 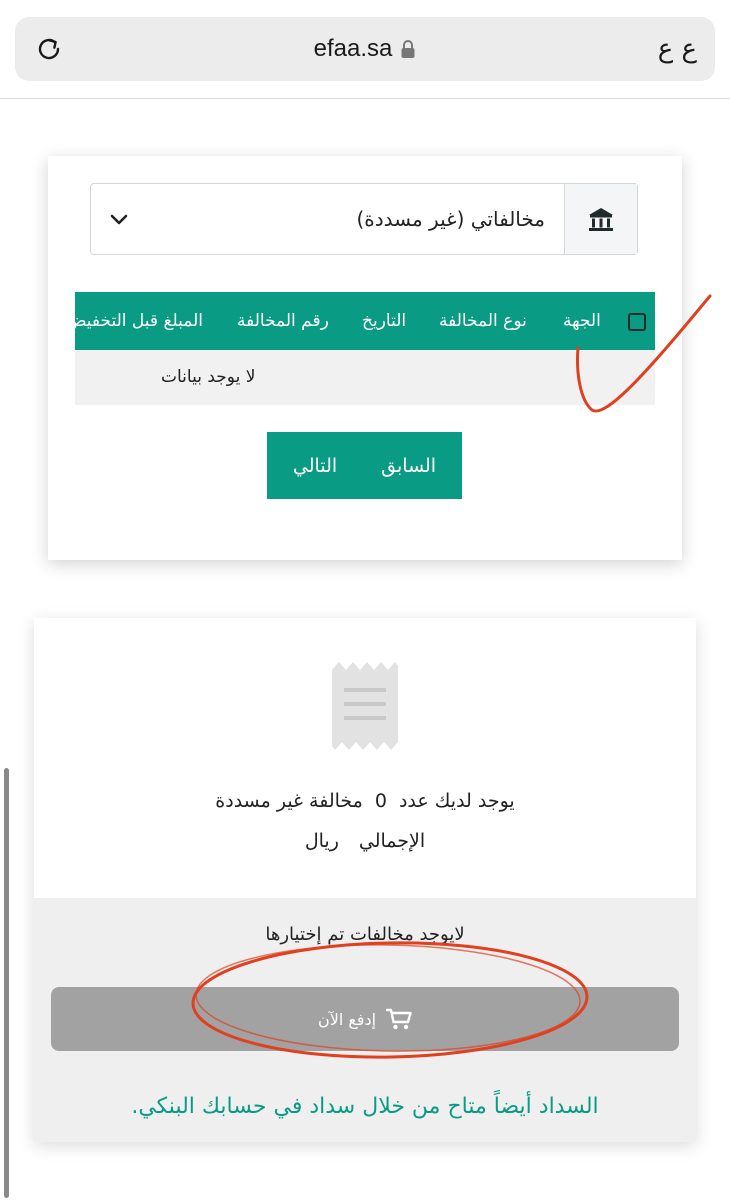 What do you see at coordinates (6, 983) in the screenshot?
I see `page-scrollbar` at bounding box center [6, 983].